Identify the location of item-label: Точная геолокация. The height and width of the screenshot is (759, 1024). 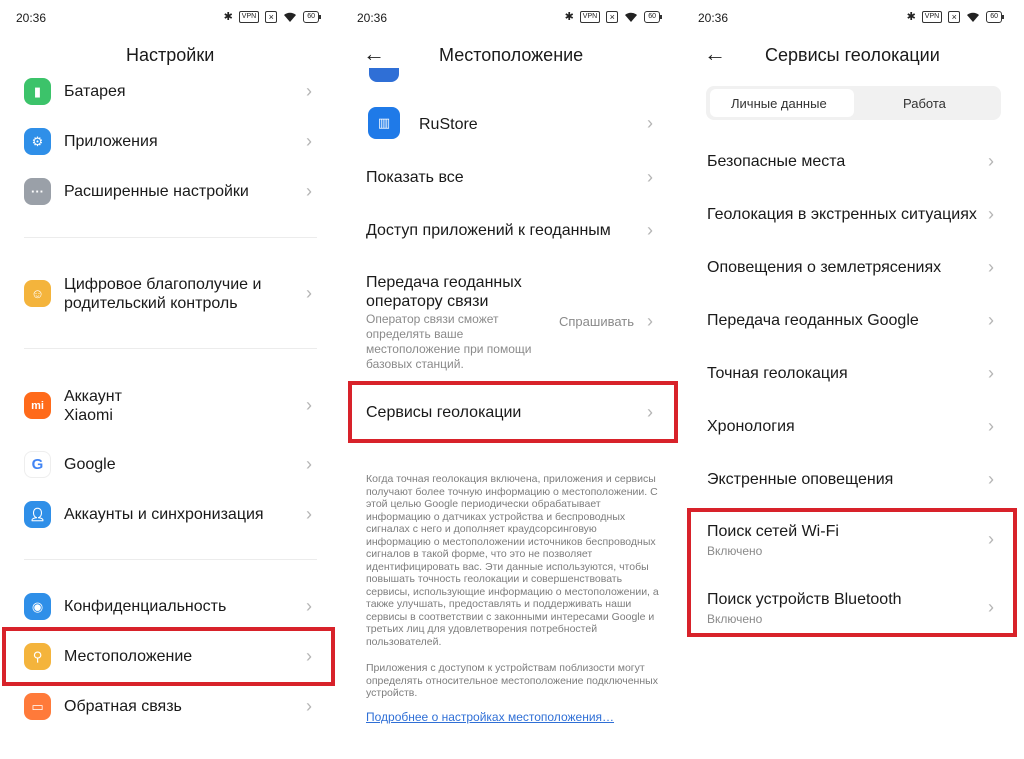
(777, 373).